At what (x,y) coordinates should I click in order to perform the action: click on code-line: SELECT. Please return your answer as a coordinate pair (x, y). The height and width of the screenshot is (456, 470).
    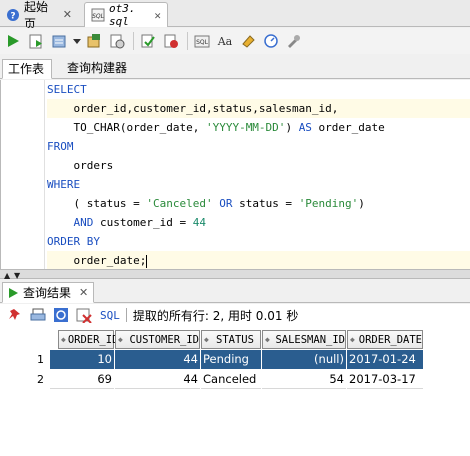
    Looking at the image, I should click on (258, 89).